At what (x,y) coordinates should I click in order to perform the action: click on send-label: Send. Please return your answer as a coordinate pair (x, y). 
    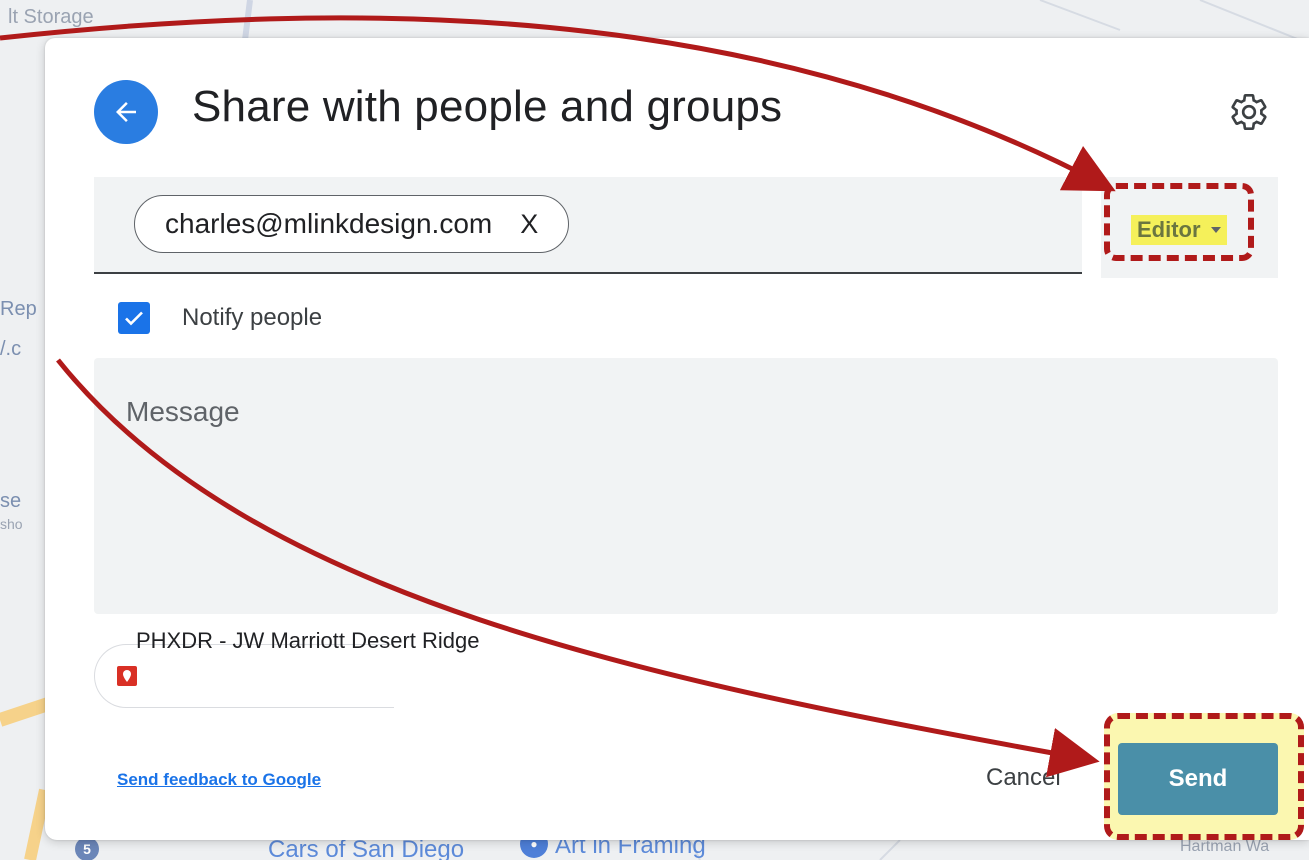
    Looking at the image, I should click on (1198, 778).